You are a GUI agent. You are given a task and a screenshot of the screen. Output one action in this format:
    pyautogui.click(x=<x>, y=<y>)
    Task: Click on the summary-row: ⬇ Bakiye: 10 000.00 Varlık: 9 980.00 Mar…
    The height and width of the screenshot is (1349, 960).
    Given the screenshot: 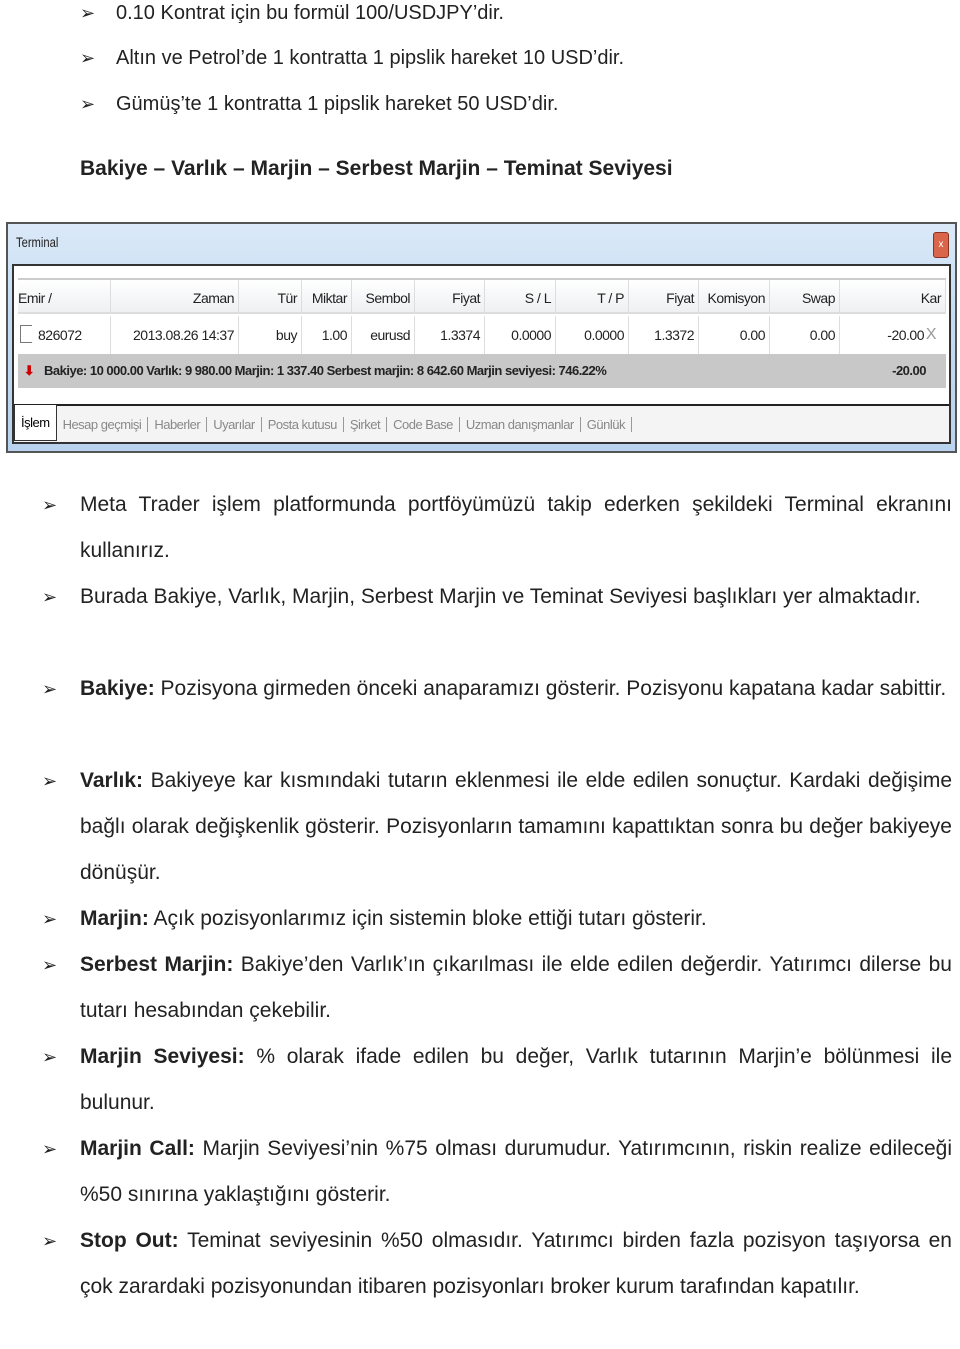 What is the action you would take?
    pyautogui.click(x=482, y=371)
    